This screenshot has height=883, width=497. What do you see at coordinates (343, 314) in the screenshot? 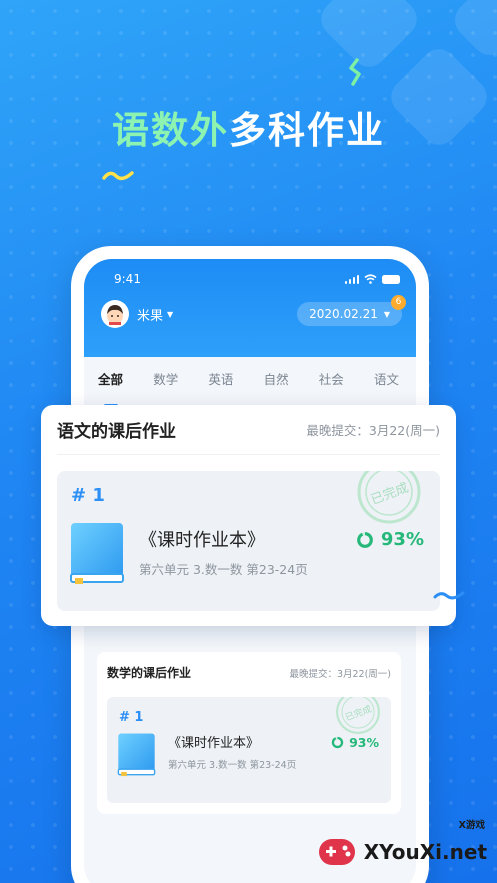
I see `selected-date: 2020.02.21` at bounding box center [343, 314].